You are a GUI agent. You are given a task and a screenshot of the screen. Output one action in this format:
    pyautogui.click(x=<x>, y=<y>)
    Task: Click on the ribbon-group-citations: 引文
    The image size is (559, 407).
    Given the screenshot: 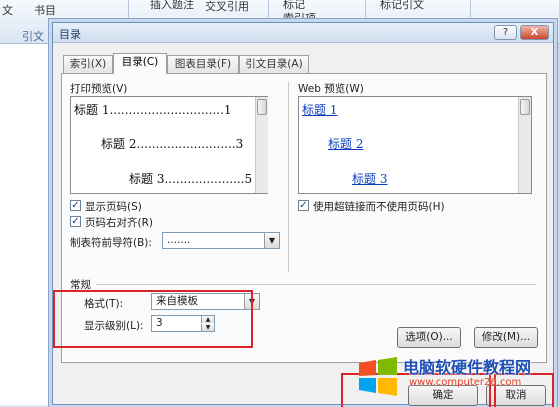 What is the action you would take?
    pyautogui.click(x=33, y=36)
    